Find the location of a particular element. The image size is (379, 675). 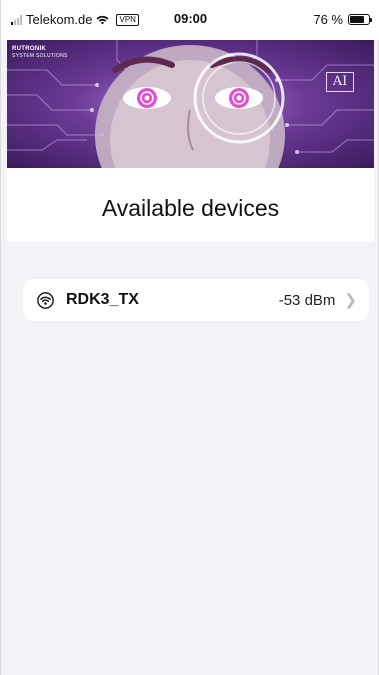

battery-level-fill is located at coordinates (357, 19).